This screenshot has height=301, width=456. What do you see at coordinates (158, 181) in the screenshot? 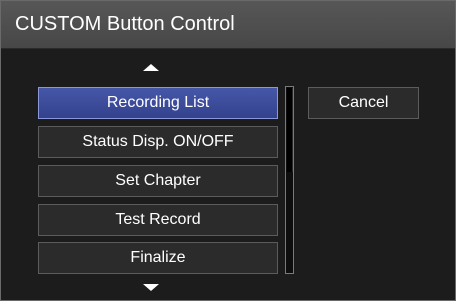
I see `menu-item-set-chapter: Set Chapter` at bounding box center [158, 181].